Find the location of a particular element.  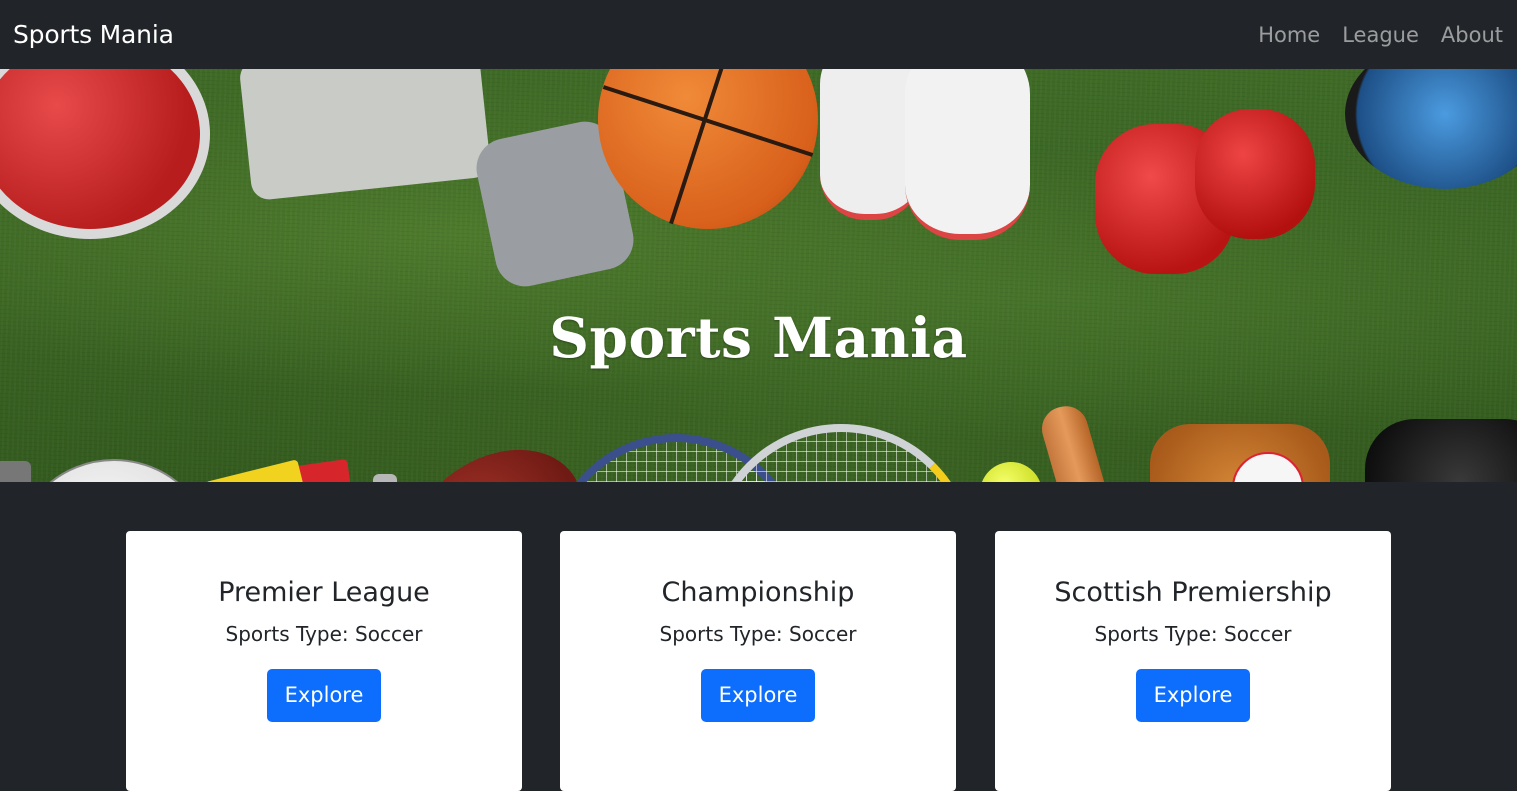

bike-helmet-icon is located at coordinates (1431, 129).